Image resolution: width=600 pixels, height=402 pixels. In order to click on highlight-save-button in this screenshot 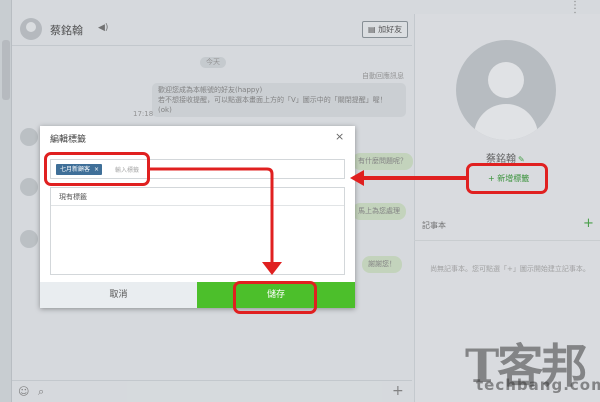, I will do `click(275, 297)`.